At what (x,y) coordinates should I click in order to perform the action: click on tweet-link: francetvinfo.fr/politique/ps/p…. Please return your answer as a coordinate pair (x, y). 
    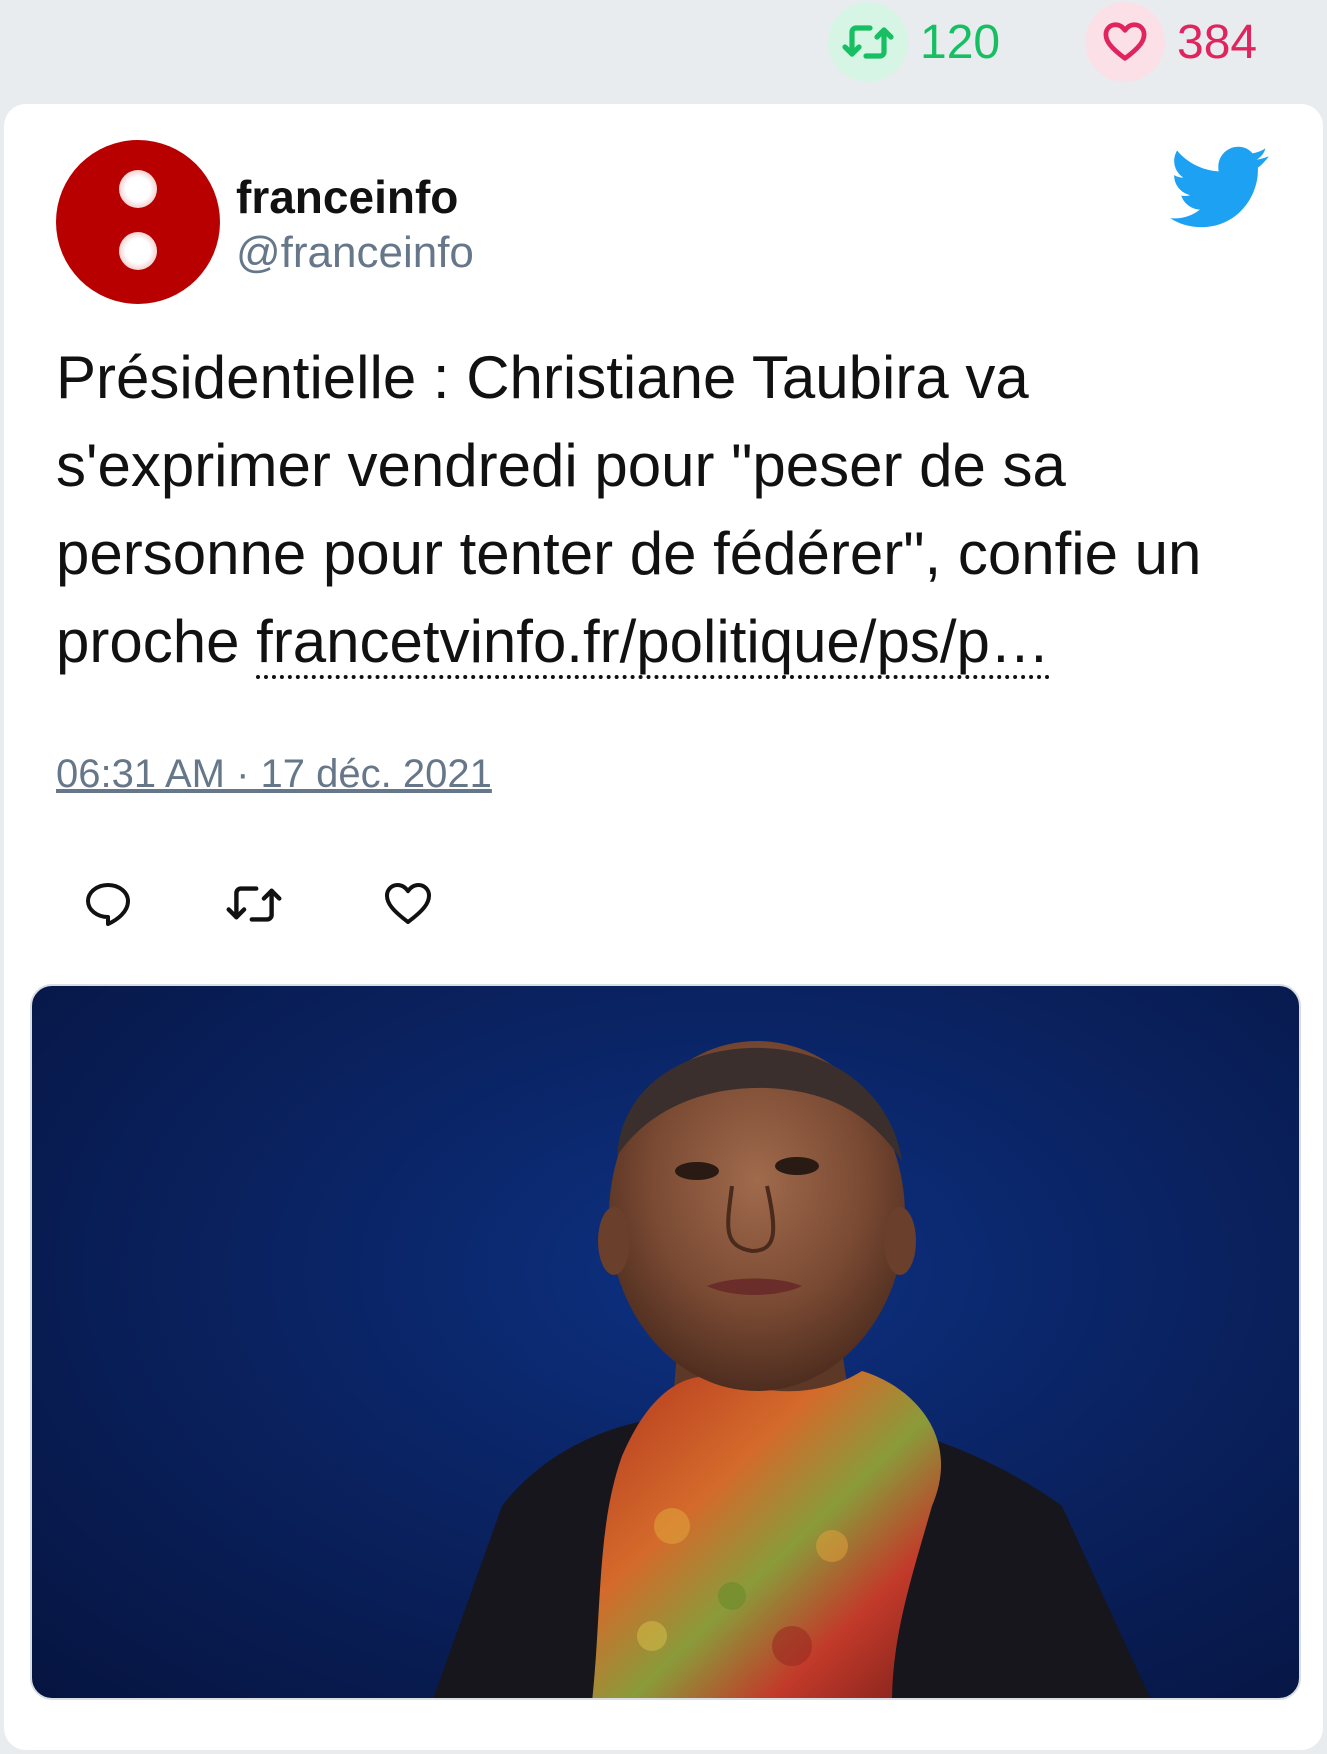
    Looking at the image, I should click on (653, 643).